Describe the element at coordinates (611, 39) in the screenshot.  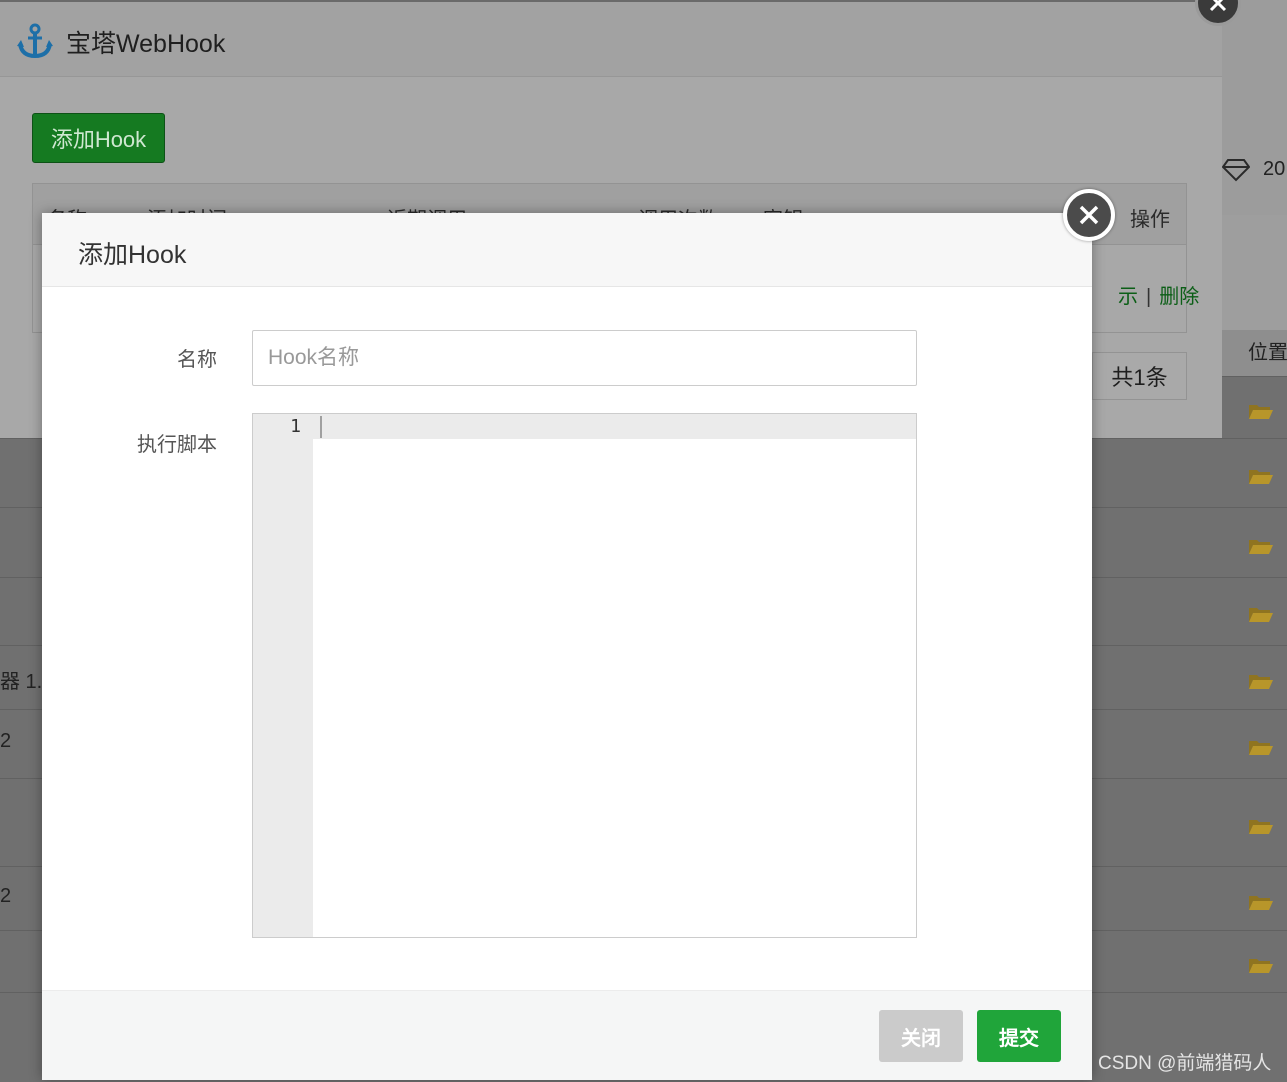
I see `plugin-header: 宝塔WebHook` at that location.